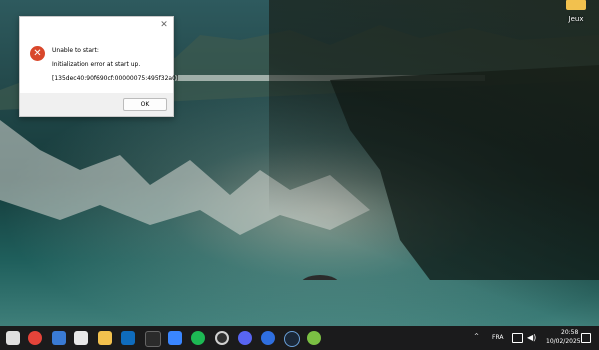 The image size is (599, 350). Describe the element at coordinates (531, 337) in the screenshot. I see `volume-icon: ◀)` at that location.